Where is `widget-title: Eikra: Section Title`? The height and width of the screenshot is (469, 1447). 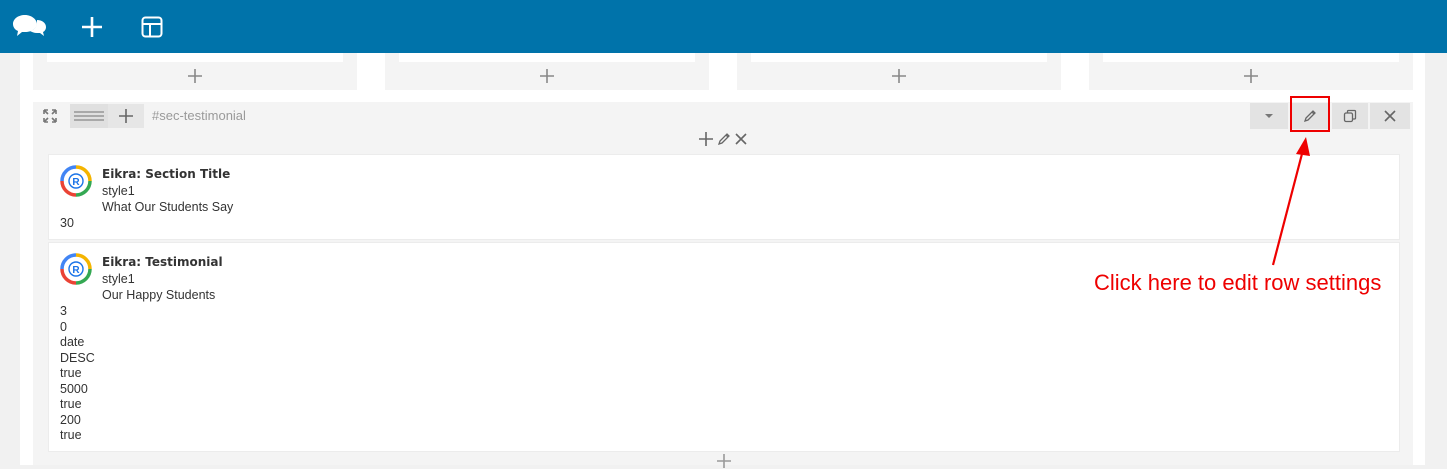
widget-title: Eikra: Section Title is located at coordinates (166, 174).